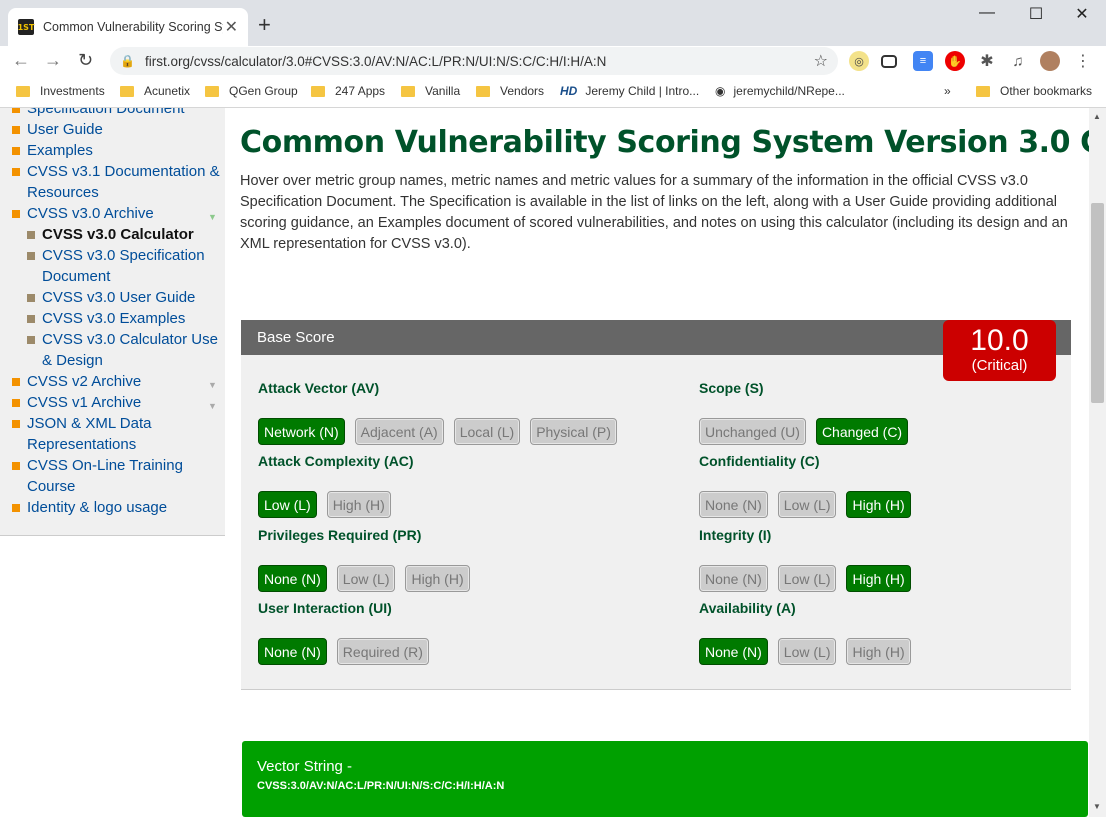 The width and height of the screenshot is (1106, 817). What do you see at coordinates (85, 60) in the screenshot?
I see `reload-icon: ↻` at bounding box center [85, 60].